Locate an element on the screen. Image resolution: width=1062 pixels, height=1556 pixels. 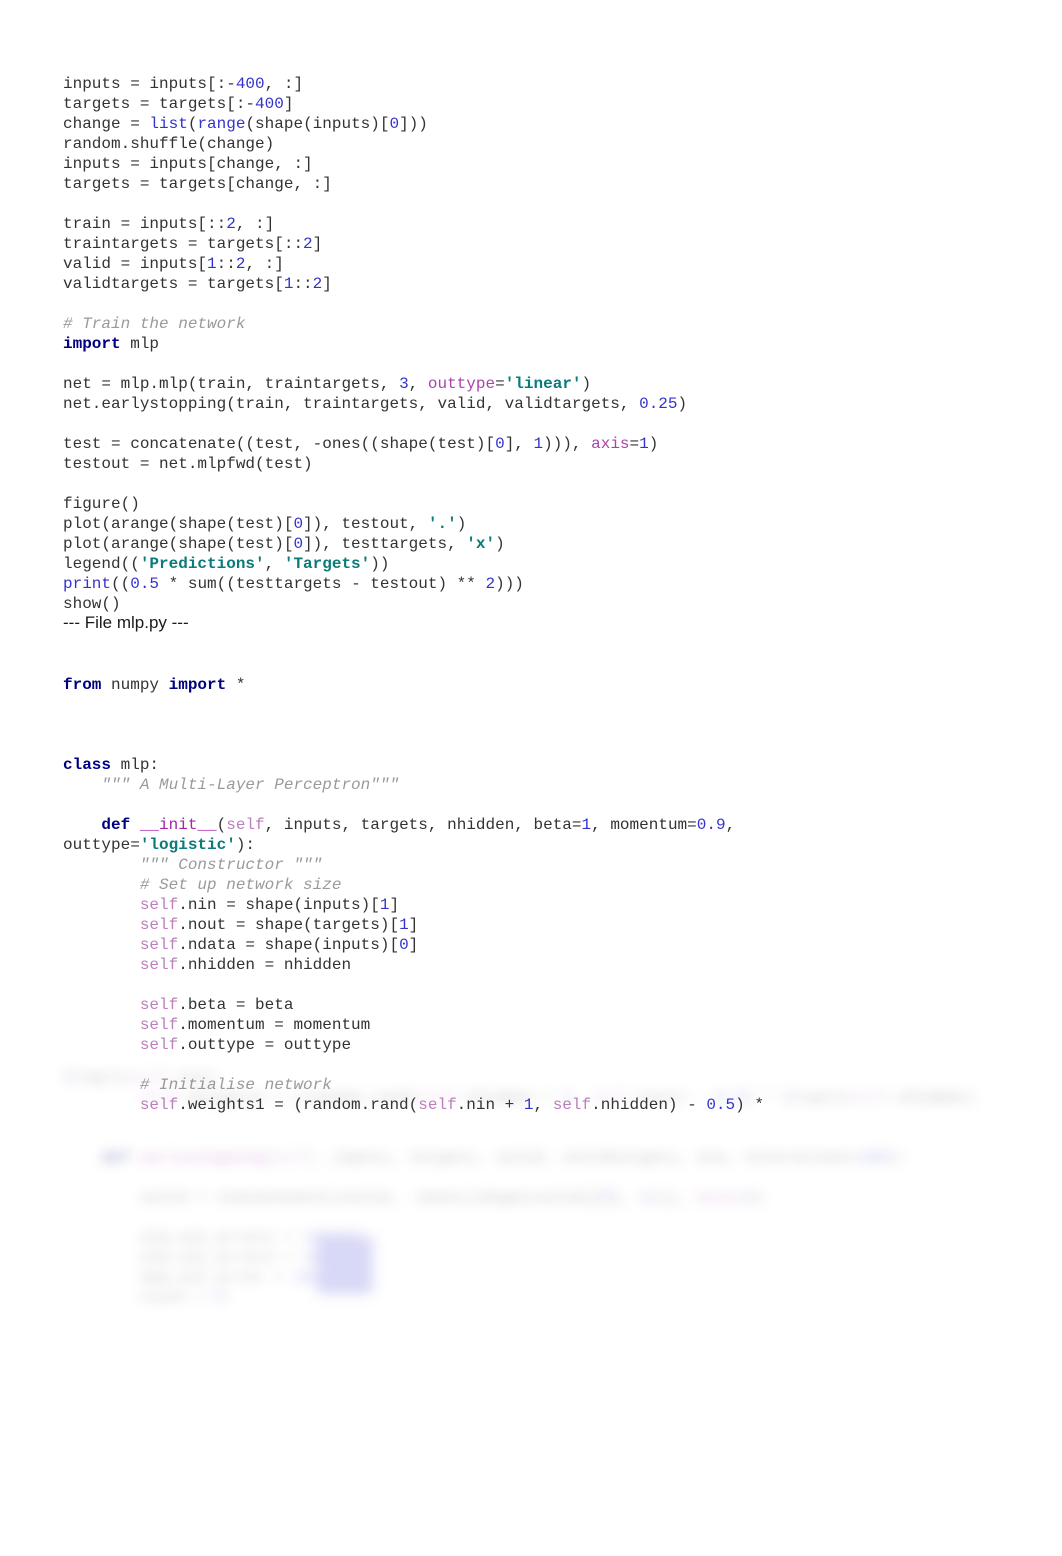
code-comment: # Train the network is located at coordinates (154, 324).